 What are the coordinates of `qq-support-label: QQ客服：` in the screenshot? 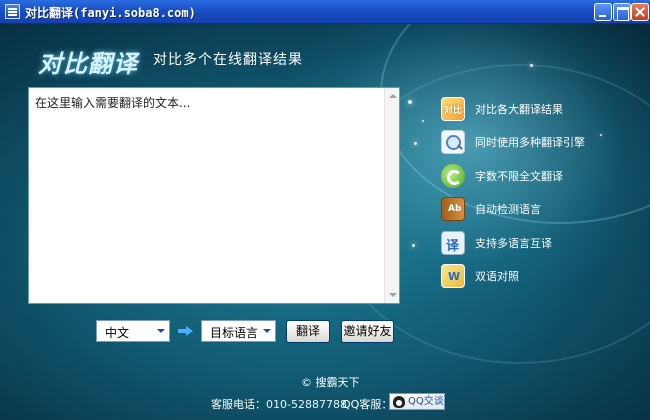 It's located at (367, 404).